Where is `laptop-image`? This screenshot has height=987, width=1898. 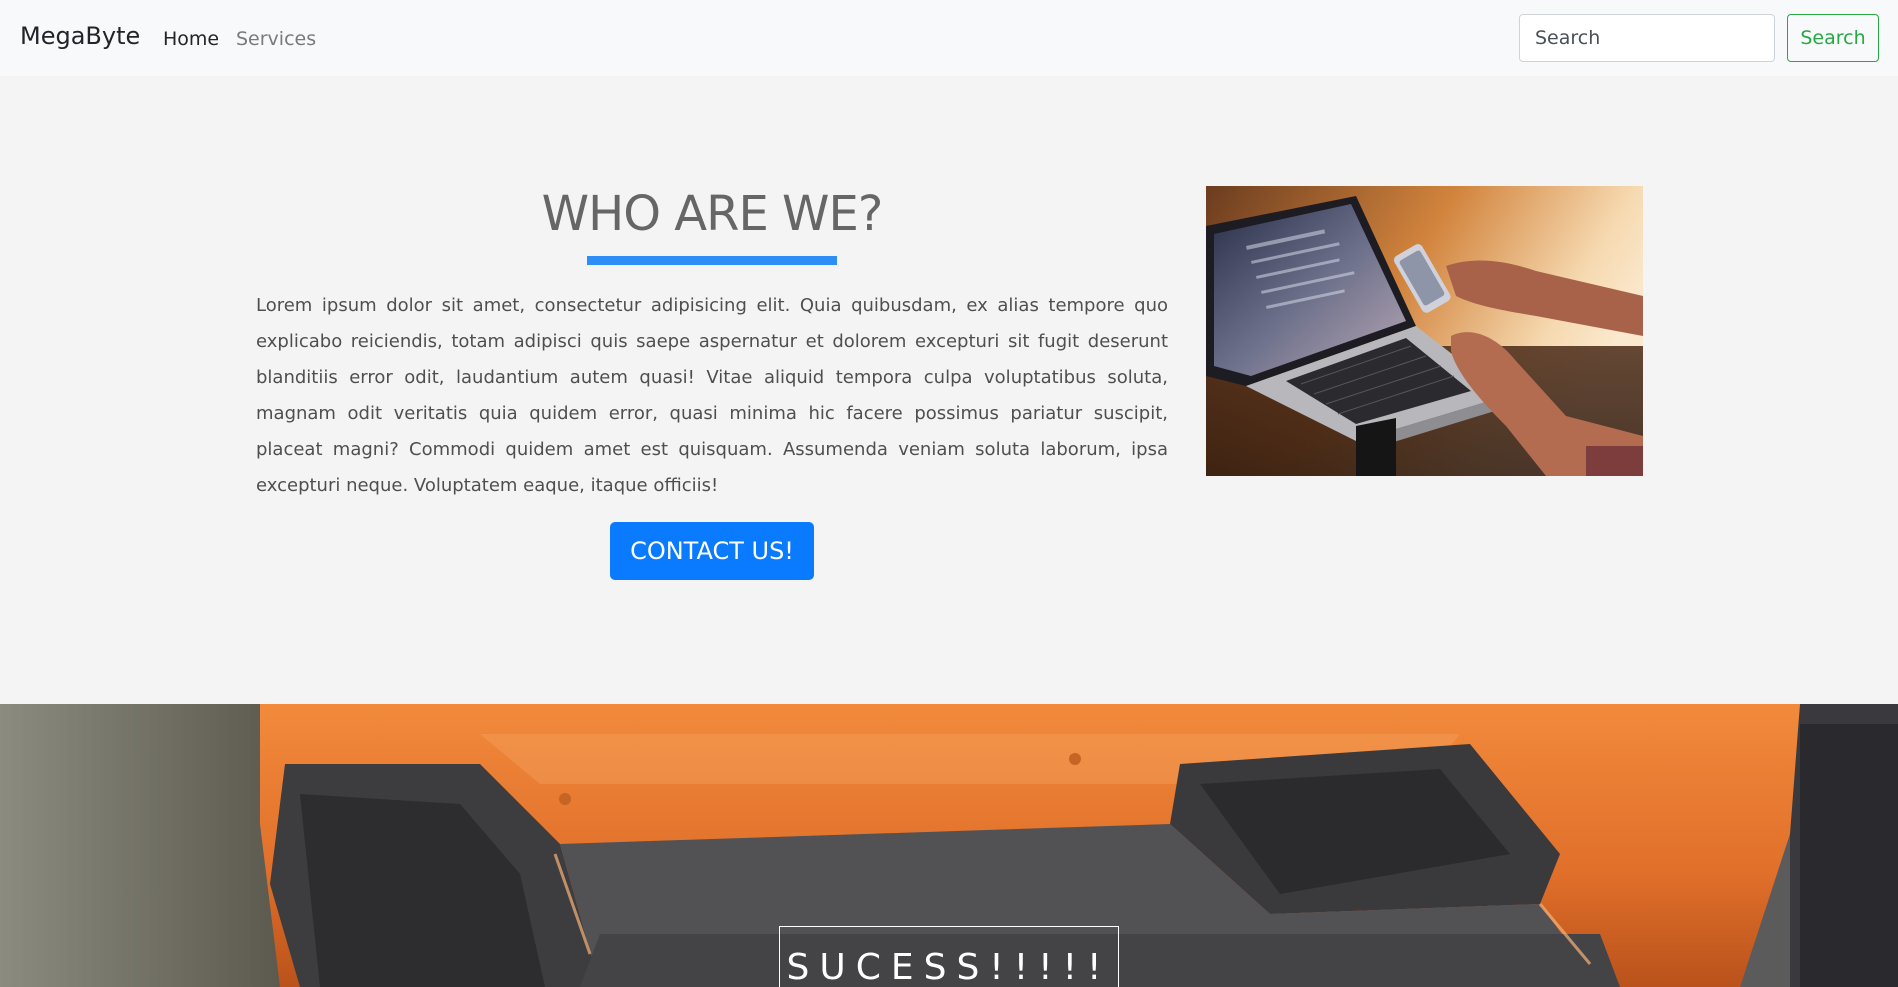
laptop-image is located at coordinates (1424, 331).